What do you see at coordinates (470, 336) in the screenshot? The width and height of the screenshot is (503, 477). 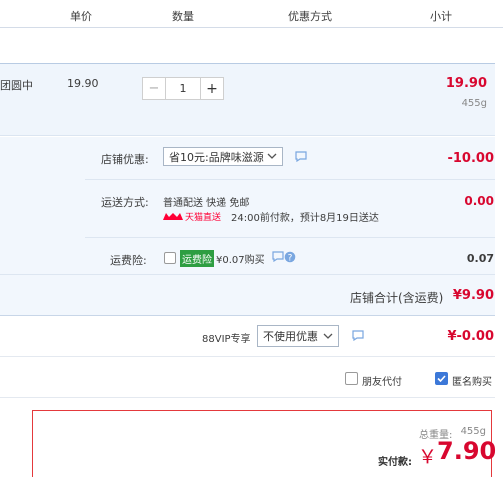 I see `vip-amount: ¥-0.00` at bounding box center [470, 336].